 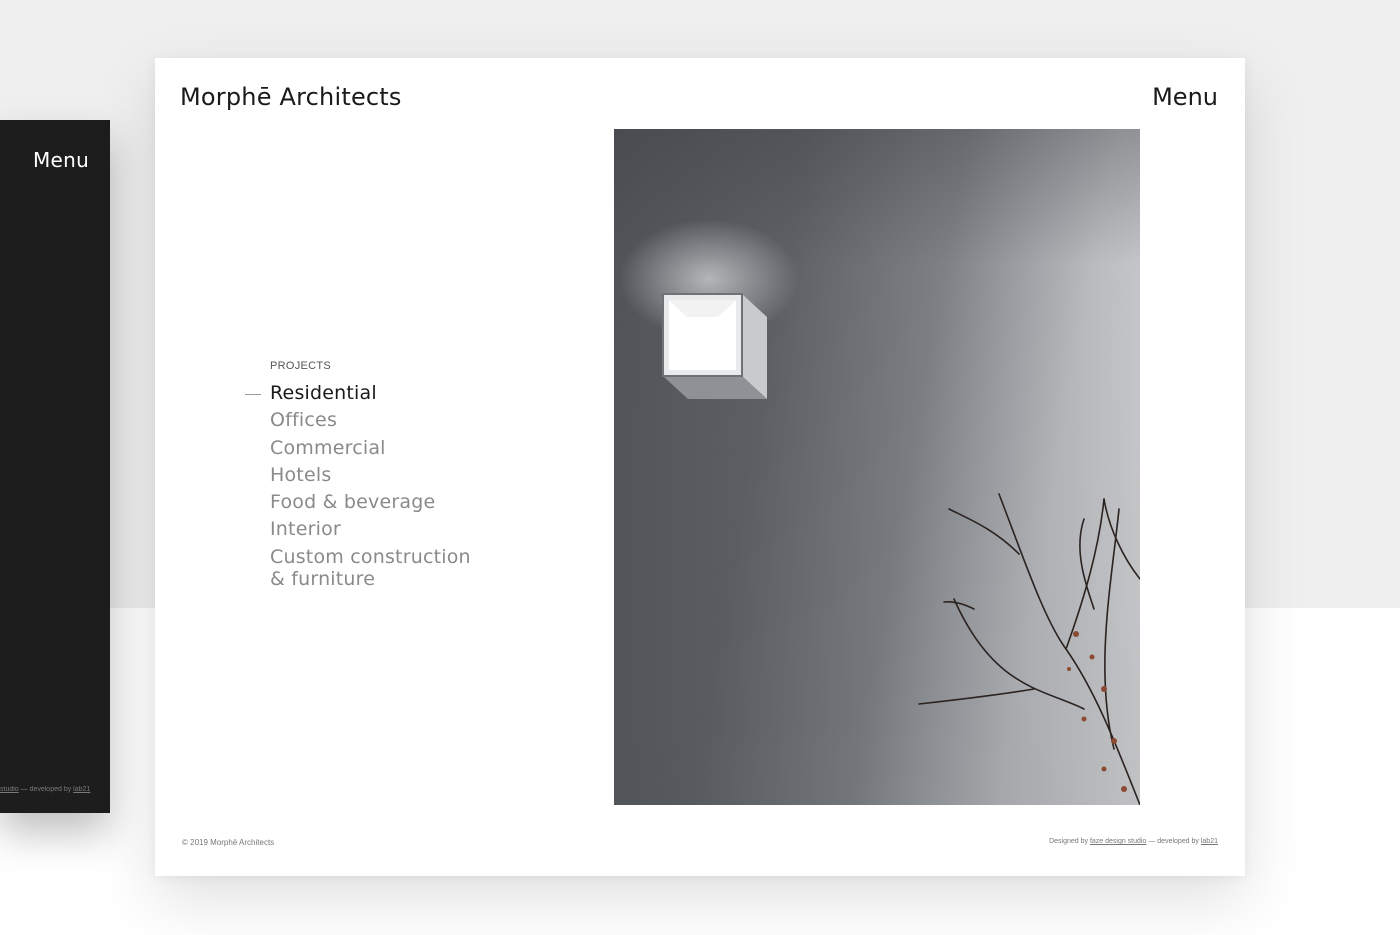 I want to click on nav-item-label: Interior, so click(x=305, y=529).